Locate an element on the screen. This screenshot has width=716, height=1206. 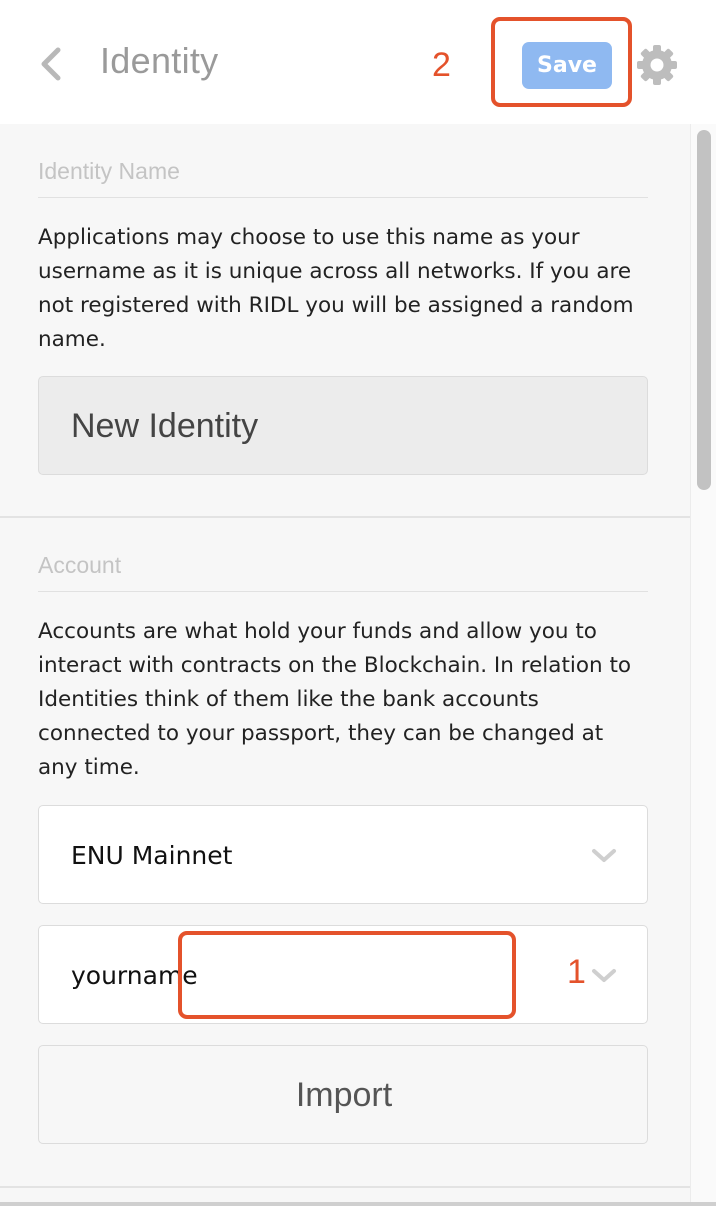
annotation-step-two: 2 is located at coordinates (441, 65).